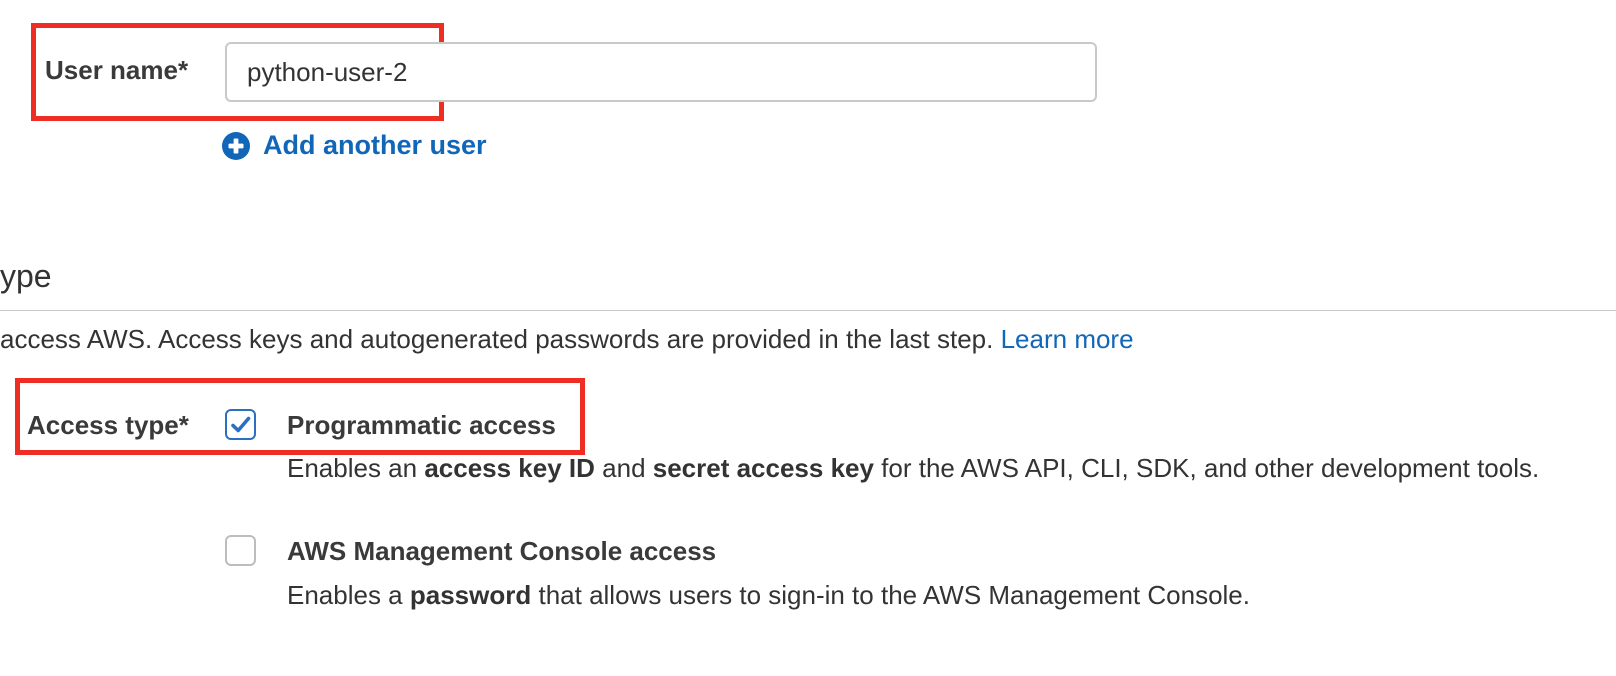  Describe the element at coordinates (661, 72) in the screenshot. I see `username-input` at that location.